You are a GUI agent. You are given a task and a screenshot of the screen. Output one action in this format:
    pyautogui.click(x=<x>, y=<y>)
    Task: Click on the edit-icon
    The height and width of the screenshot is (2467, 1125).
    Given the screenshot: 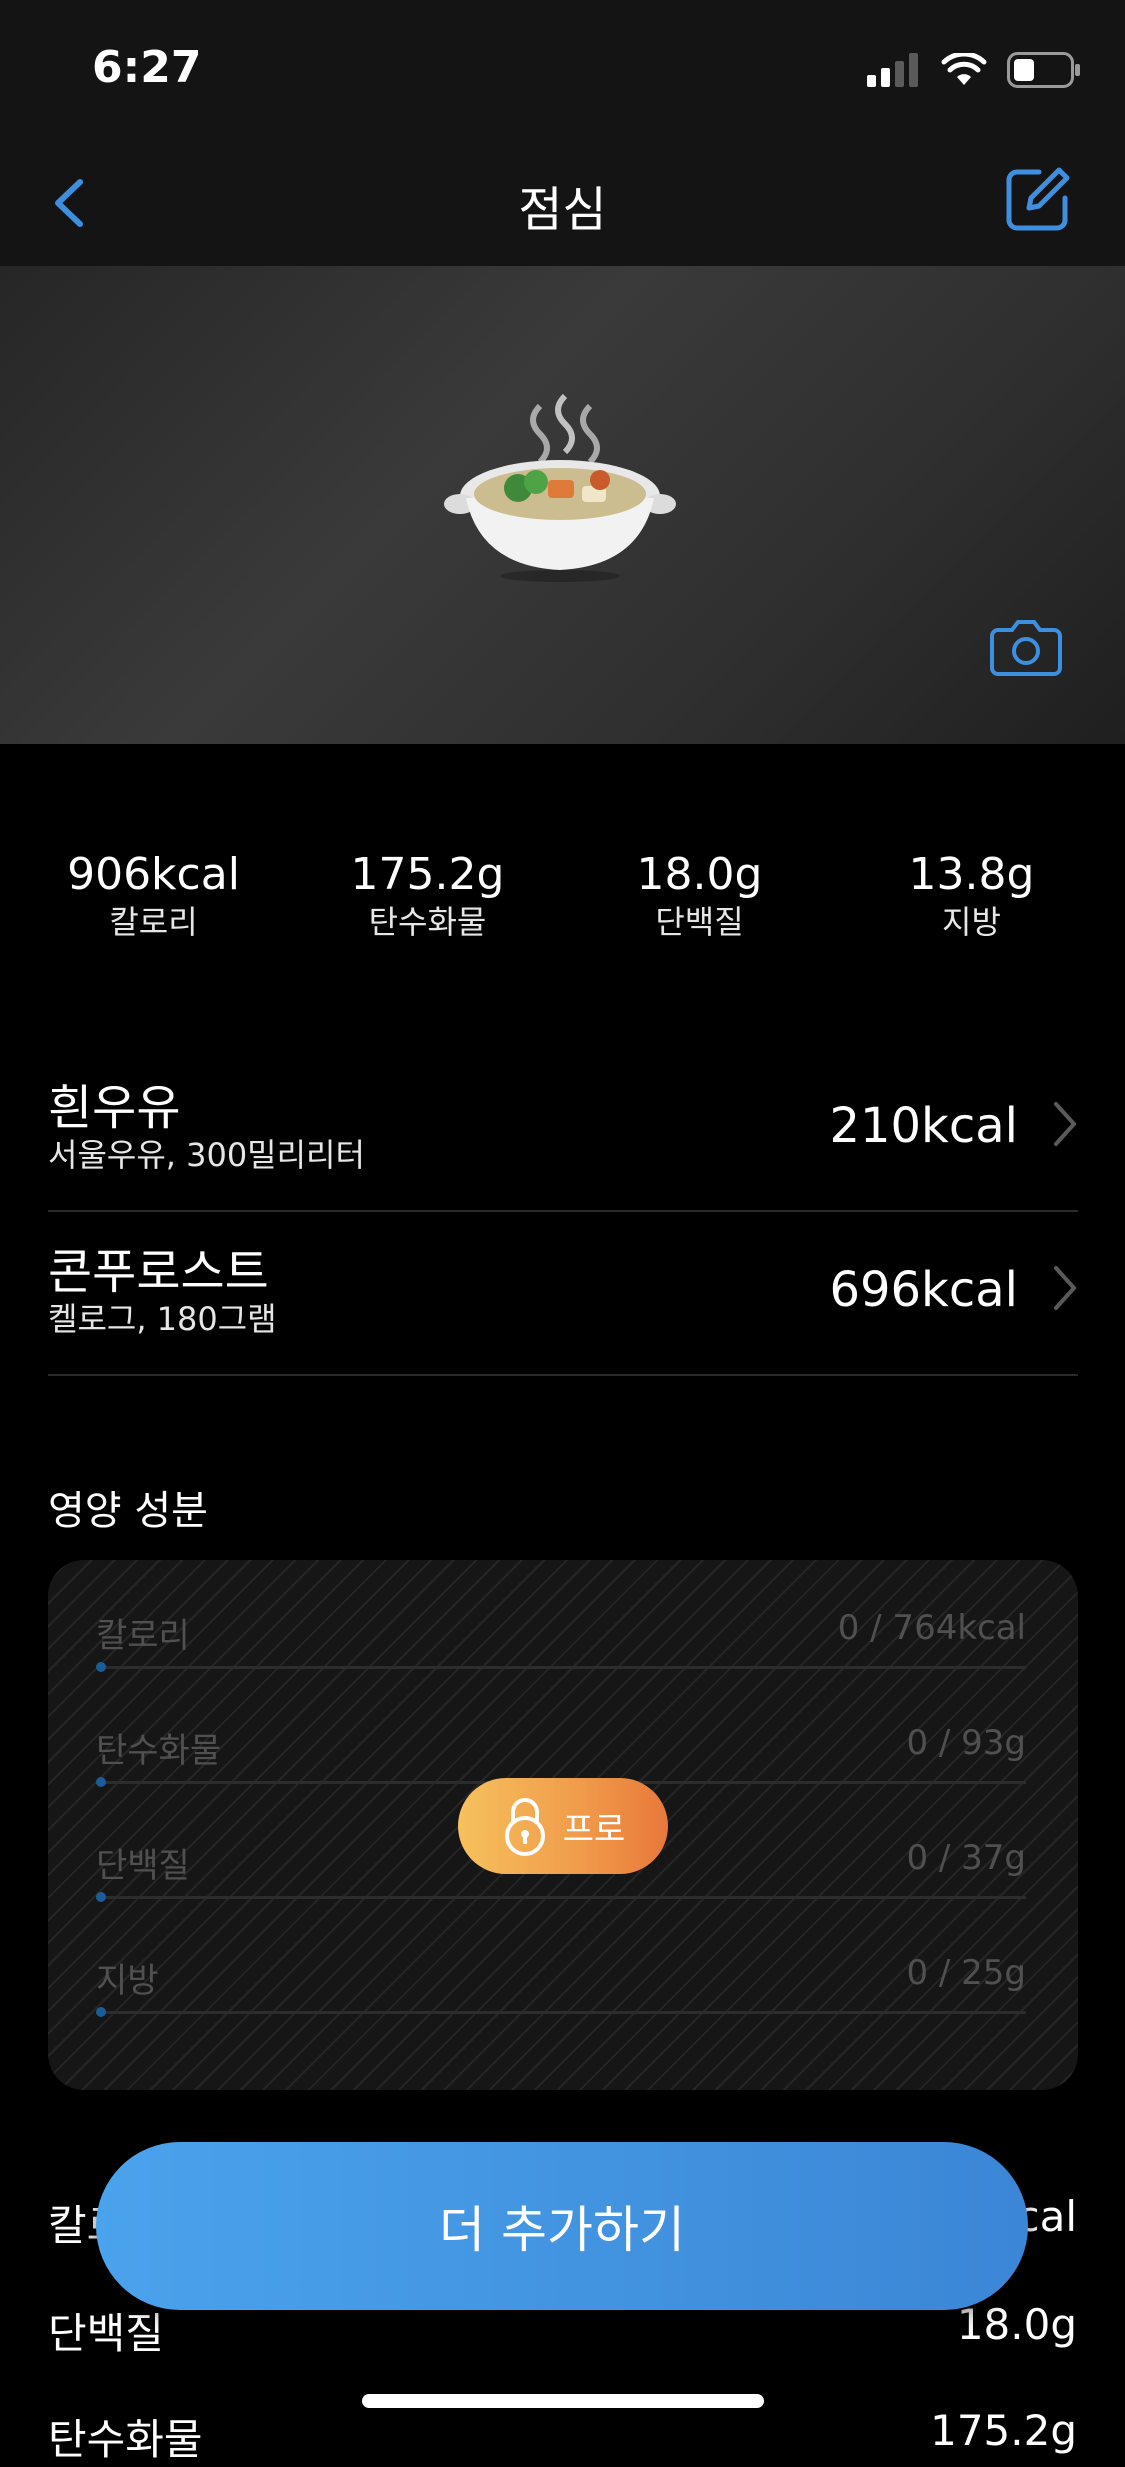 What is the action you would take?
    pyautogui.click(x=1038, y=199)
    